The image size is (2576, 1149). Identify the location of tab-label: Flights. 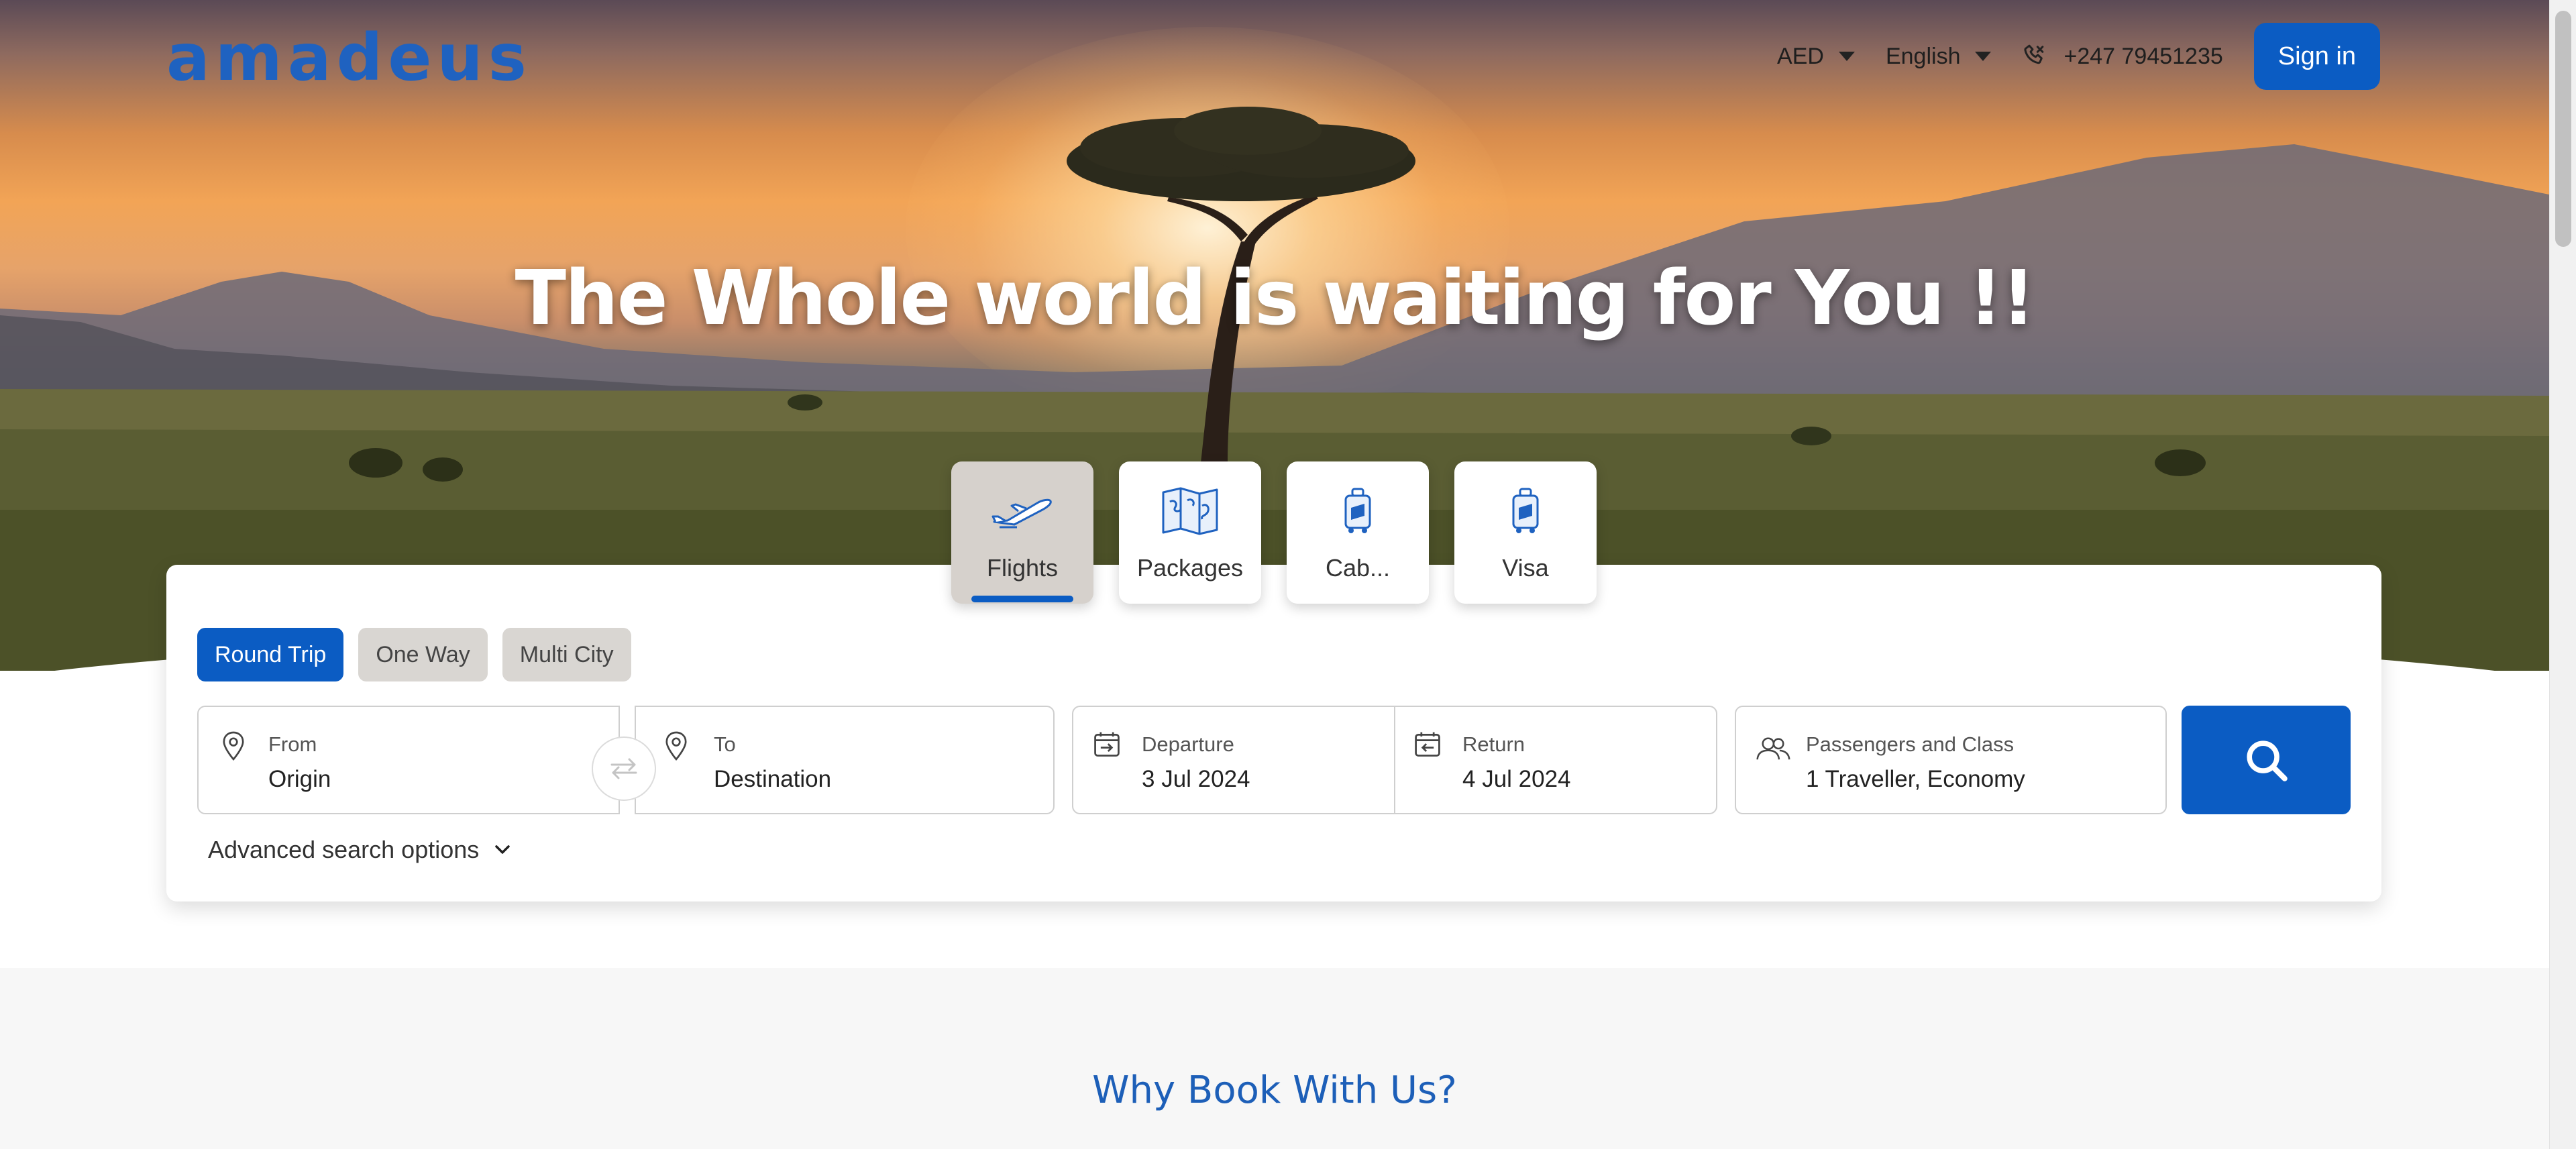
(1022, 568).